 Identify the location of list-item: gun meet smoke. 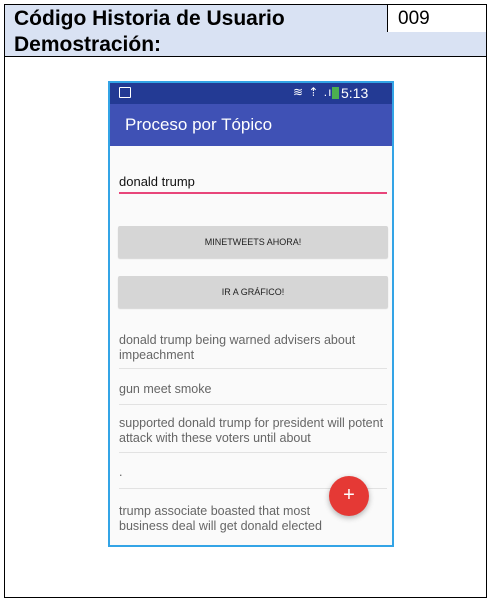
(253, 389).